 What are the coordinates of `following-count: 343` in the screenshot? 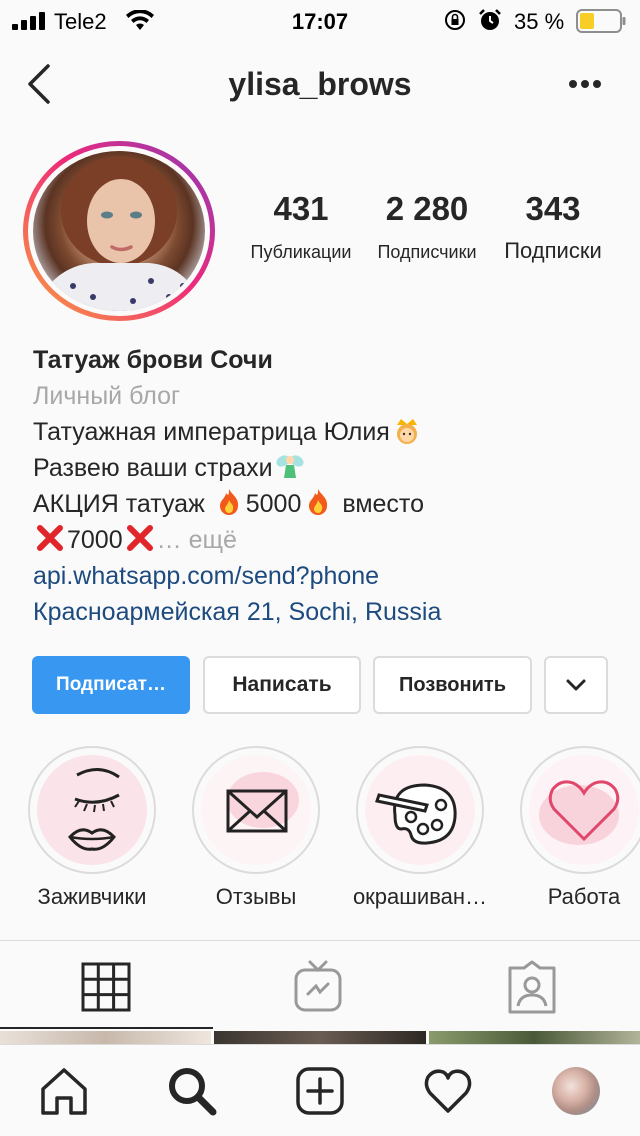 It's located at (553, 208).